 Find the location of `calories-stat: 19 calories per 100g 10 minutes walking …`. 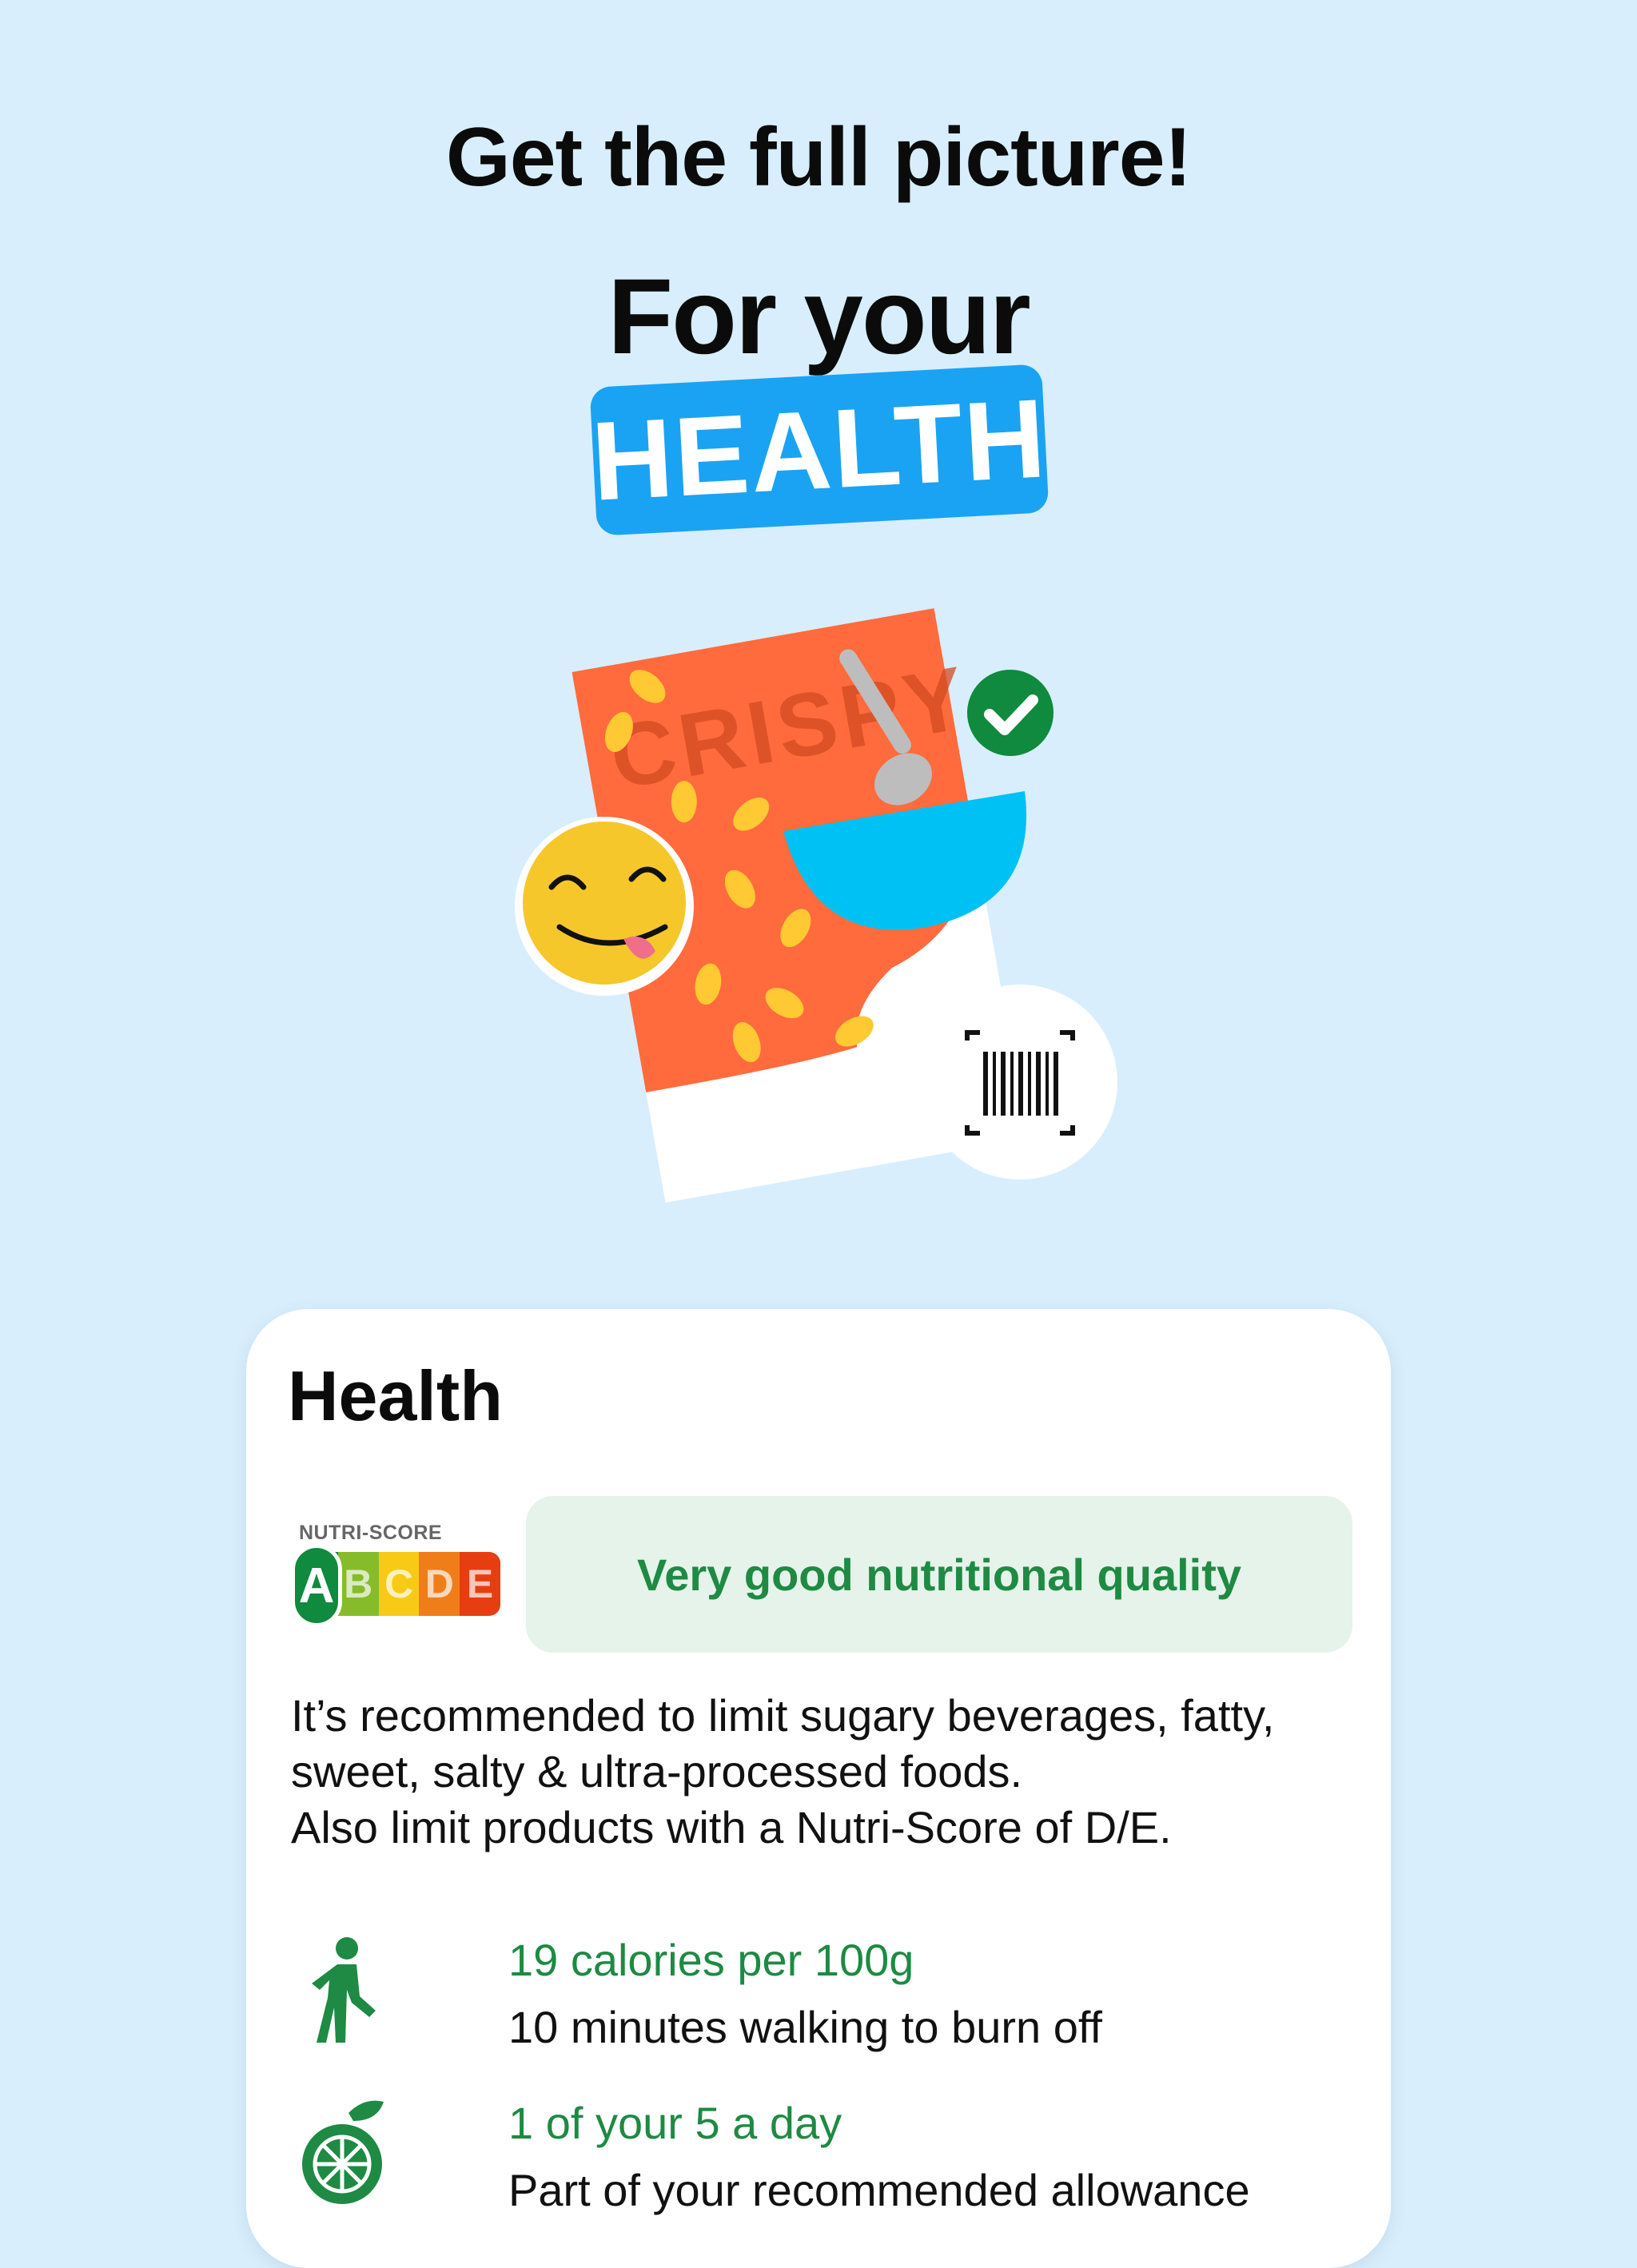

calories-stat: 19 calories per 100g 10 minutes walking … is located at coordinates (827, 2002).